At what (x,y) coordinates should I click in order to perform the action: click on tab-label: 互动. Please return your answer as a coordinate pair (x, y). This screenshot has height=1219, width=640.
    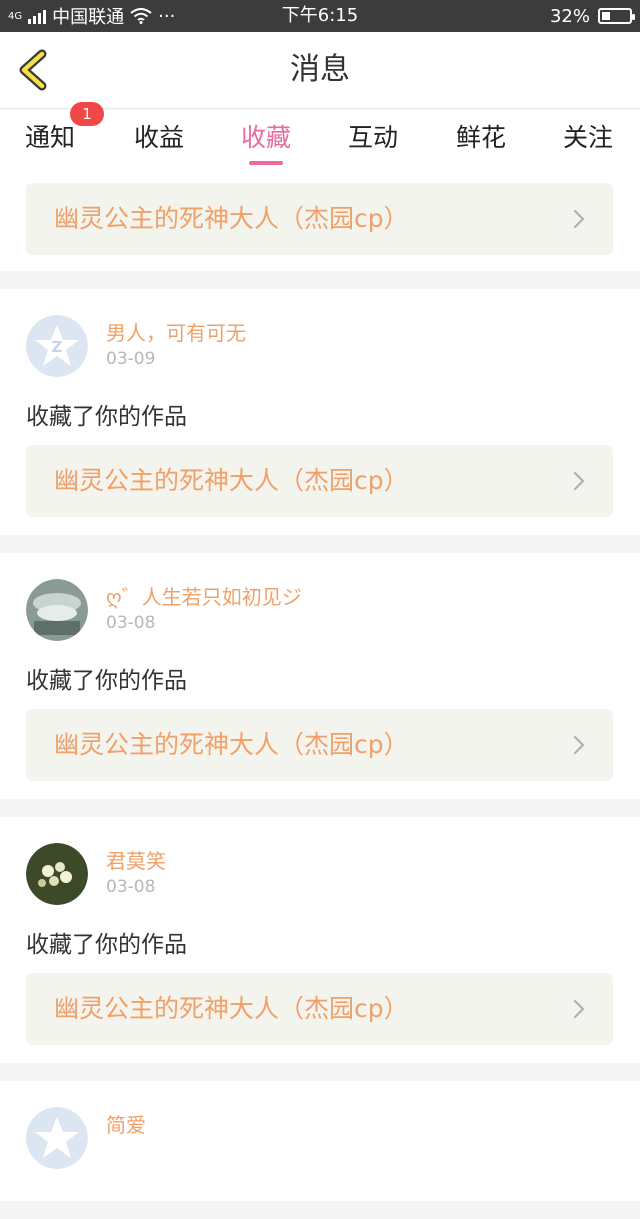
    Looking at the image, I should click on (372, 137).